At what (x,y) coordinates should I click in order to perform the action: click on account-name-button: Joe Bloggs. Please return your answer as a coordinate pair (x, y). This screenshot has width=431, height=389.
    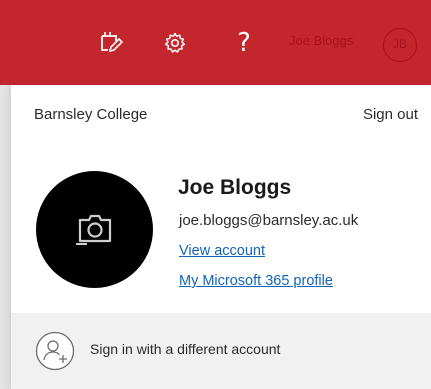
    Looking at the image, I should click on (321, 40).